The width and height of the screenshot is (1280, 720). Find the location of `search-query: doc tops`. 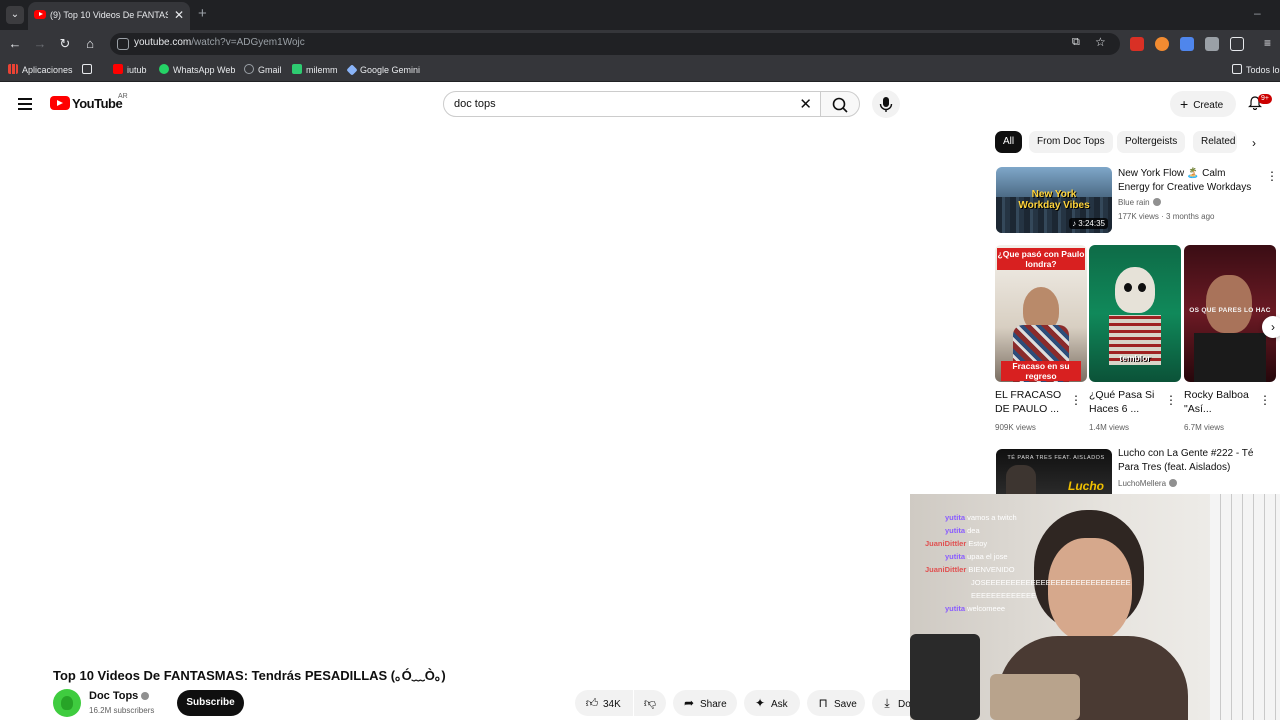

search-query: doc tops is located at coordinates (475, 104).